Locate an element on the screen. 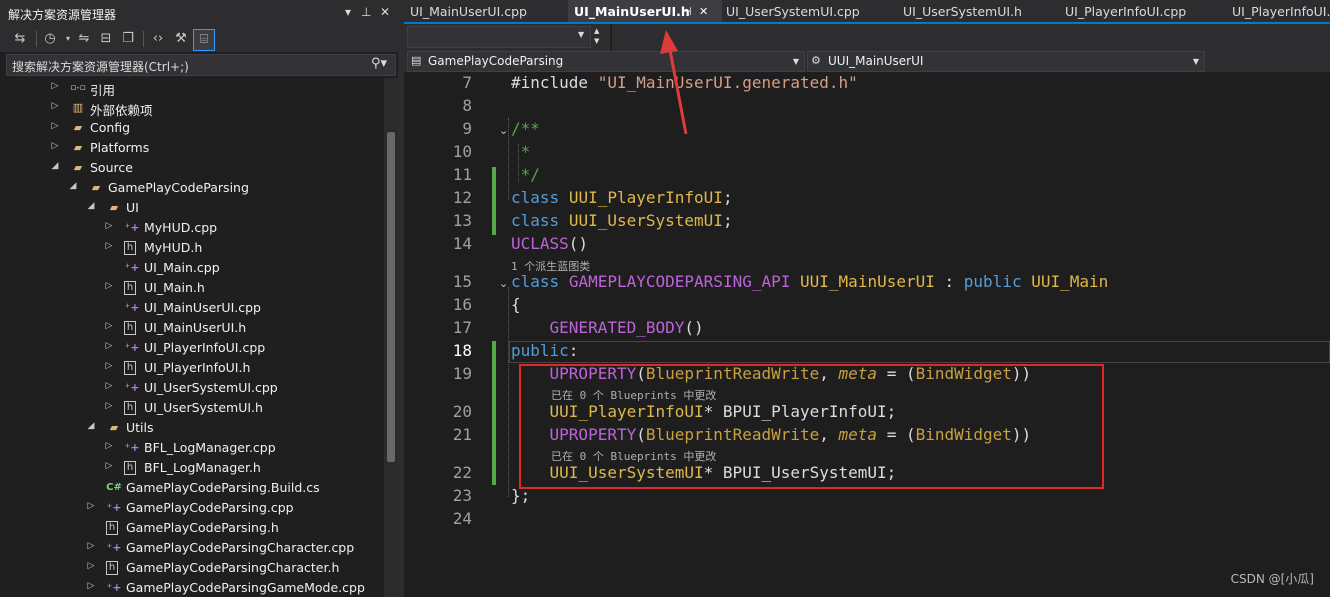 This screenshot has width=1330, height=597. tab-ui-mainuserui-cpp: UI_MainUserUI.cpp is located at coordinates (486, 12).